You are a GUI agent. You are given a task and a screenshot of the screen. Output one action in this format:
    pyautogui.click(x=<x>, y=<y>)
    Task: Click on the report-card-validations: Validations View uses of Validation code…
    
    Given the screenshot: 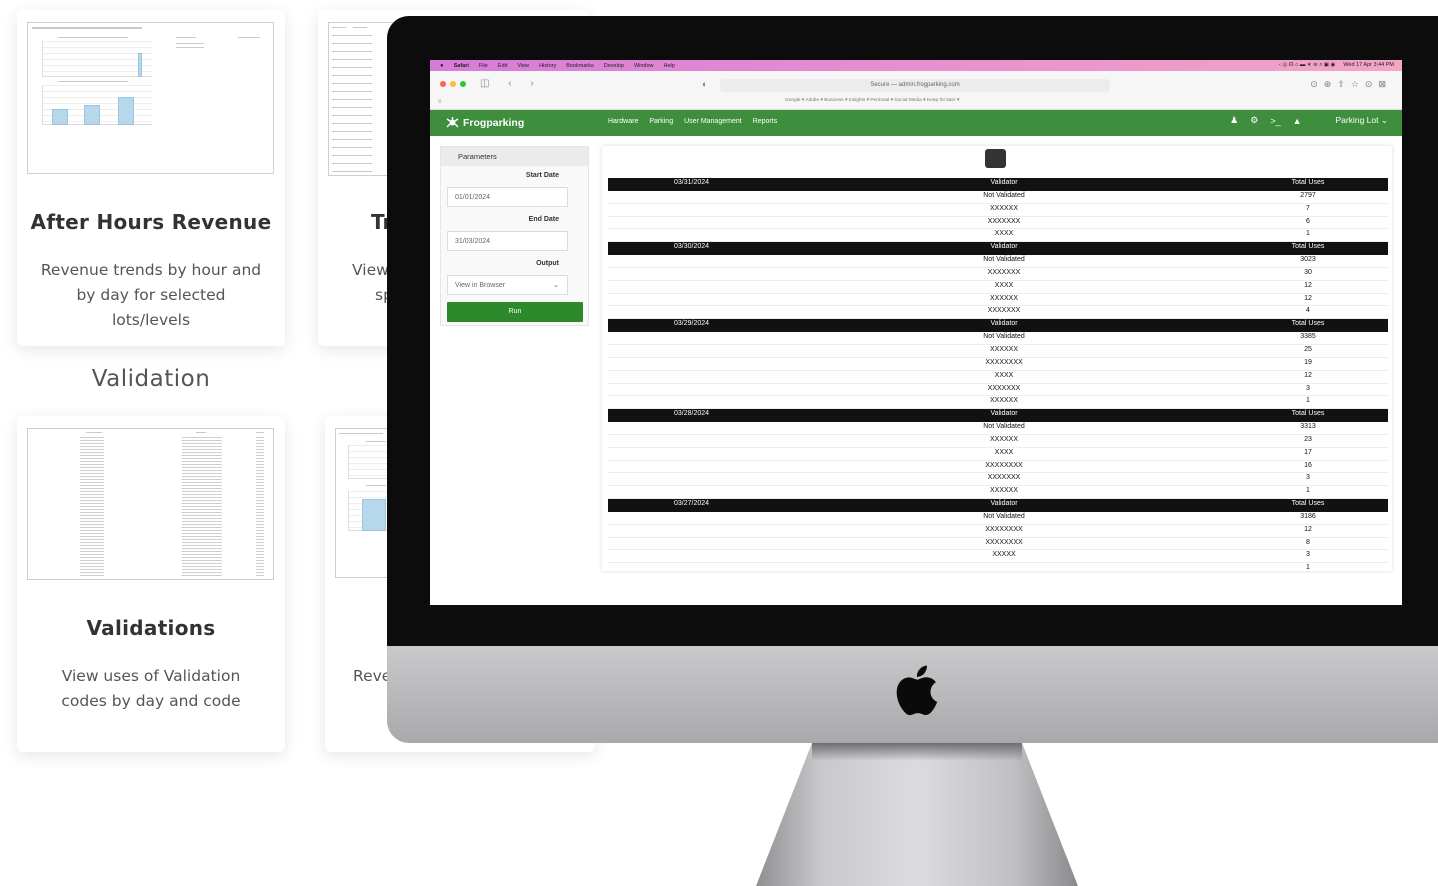 What is the action you would take?
    pyautogui.click(x=151, y=584)
    